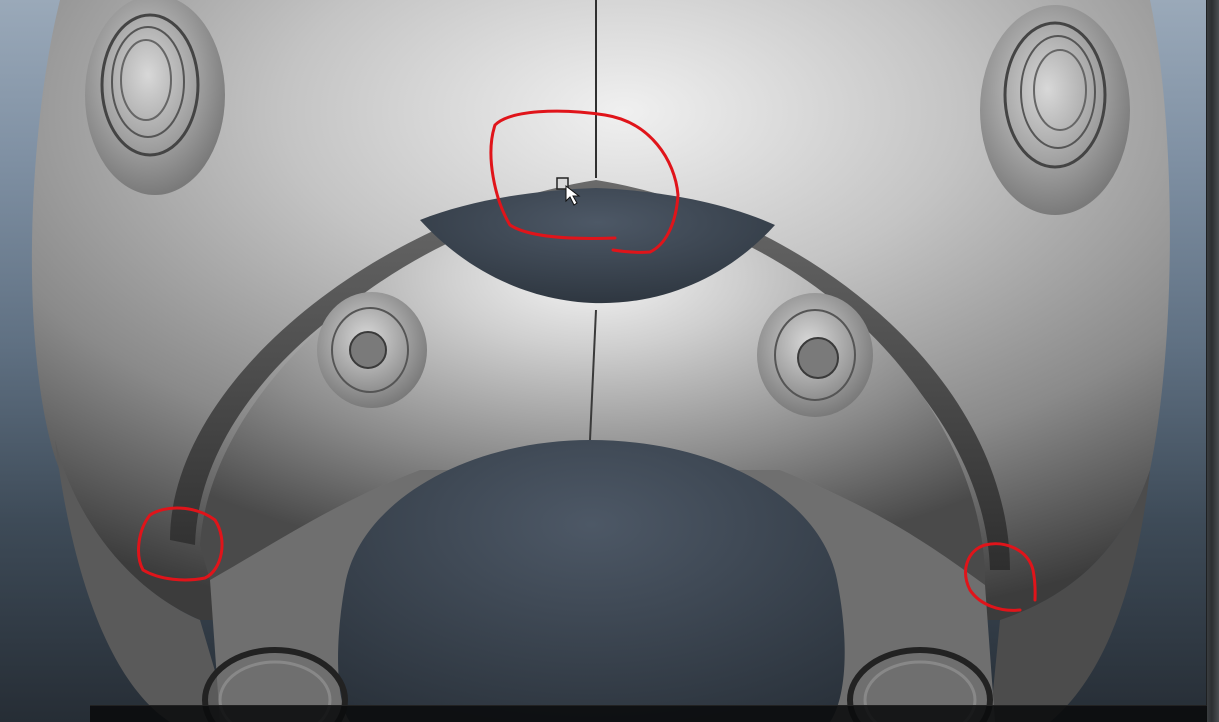 The height and width of the screenshot is (722, 1219). Describe the element at coordinates (155, 97) in the screenshot. I see `left-top-pad` at that location.